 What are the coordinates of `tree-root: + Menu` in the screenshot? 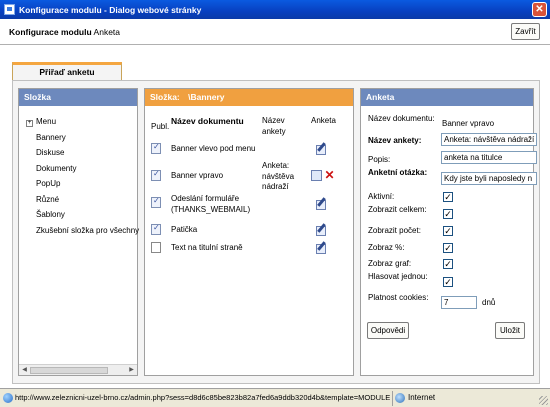 It's located at (81, 122).